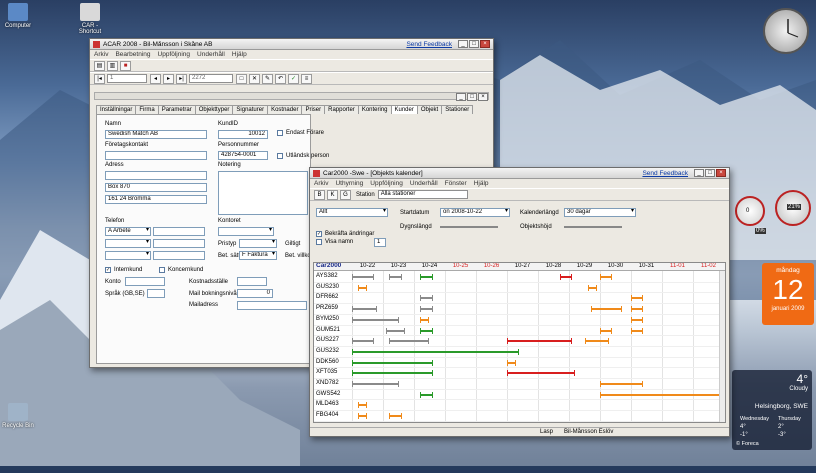 This screenshot has width=816, height=473. What do you see at coordinates (255, 293) in the screenshot?
I see `mail-bokningsniva-input: 0` at bounding box center [255, 293].